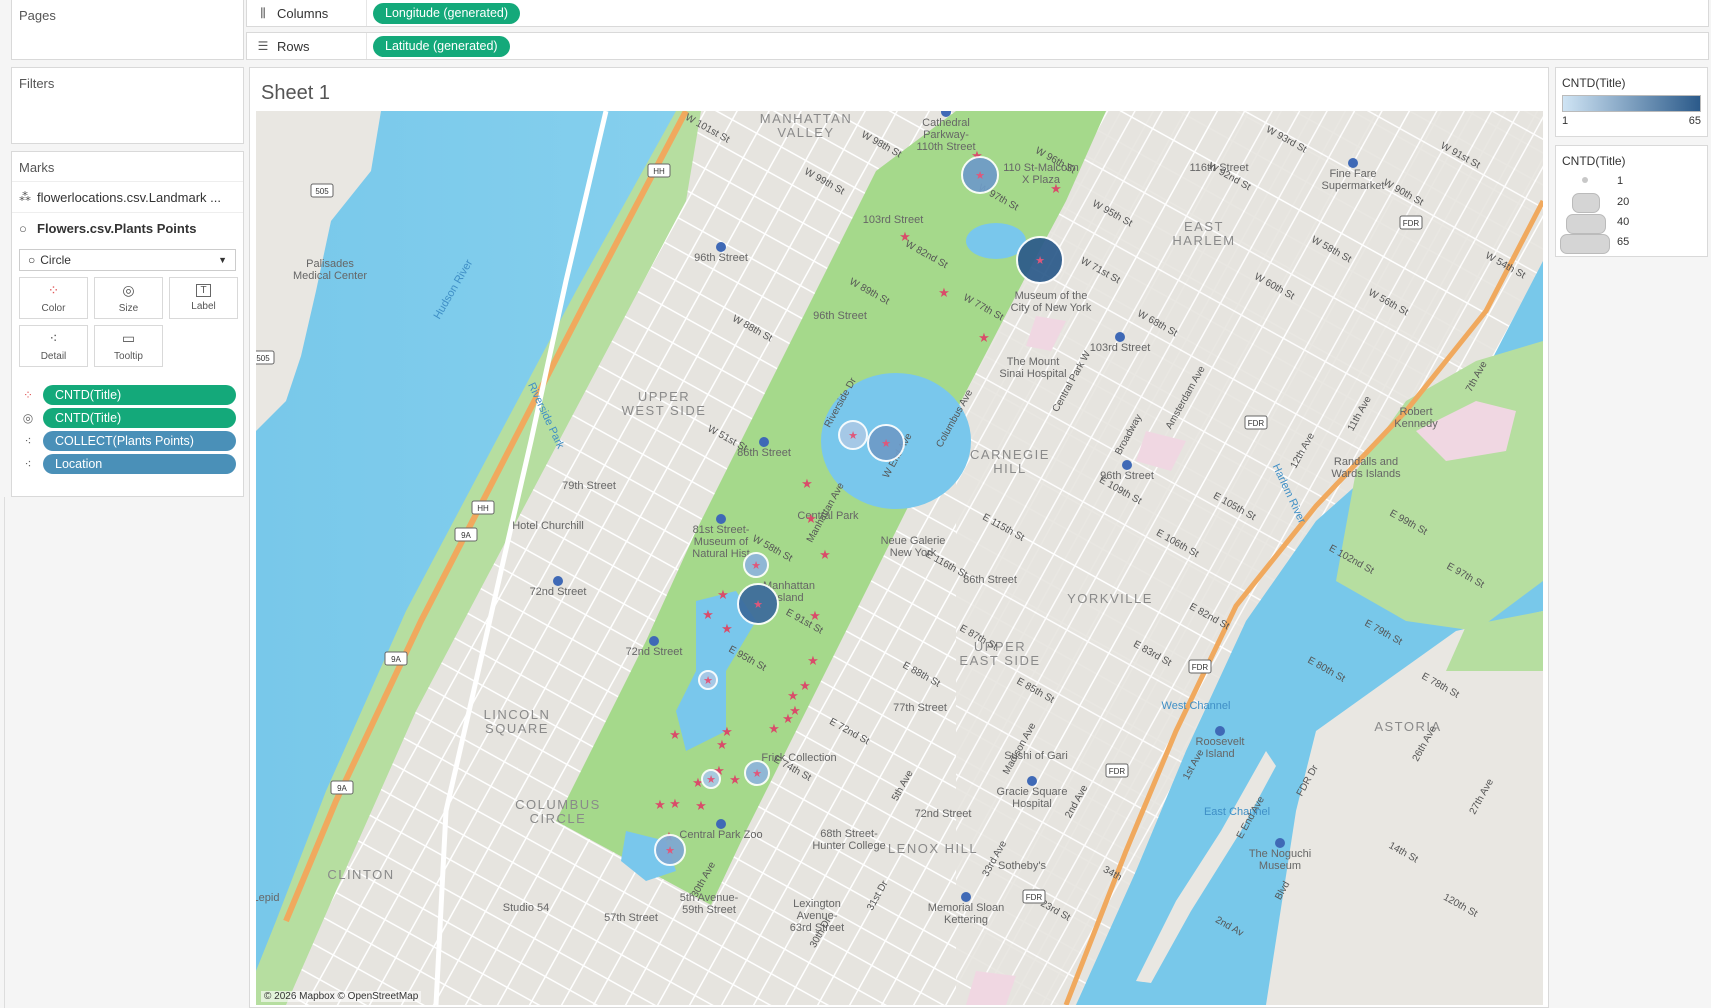 The height and width of the screenshot is (1008, 1711). I want to click on place-label: Museum of the City of New York, so click(1051, 302).